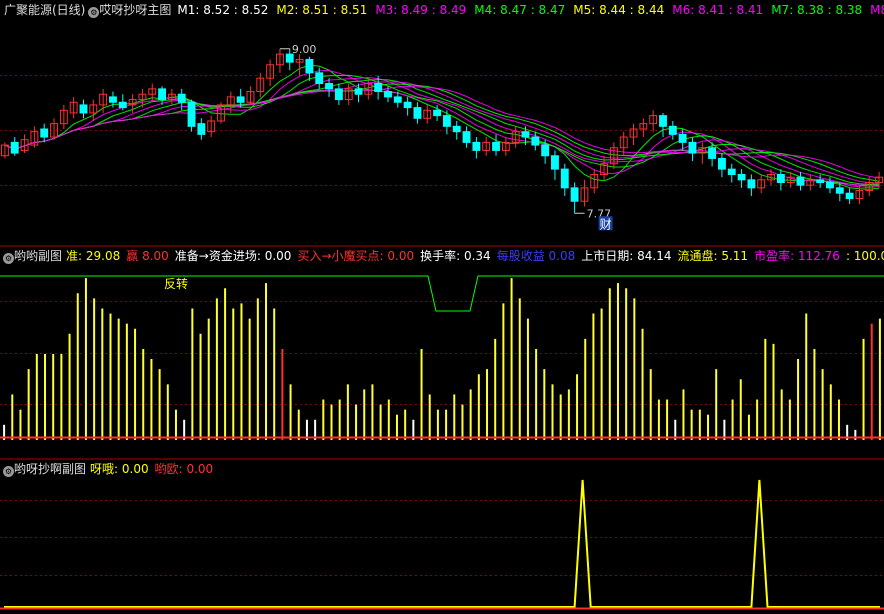 The height and width of the screenshot is (614, 884). Describe the element at coordinates (442, 293) in the screenshot. I see `reversal-line` at that location.